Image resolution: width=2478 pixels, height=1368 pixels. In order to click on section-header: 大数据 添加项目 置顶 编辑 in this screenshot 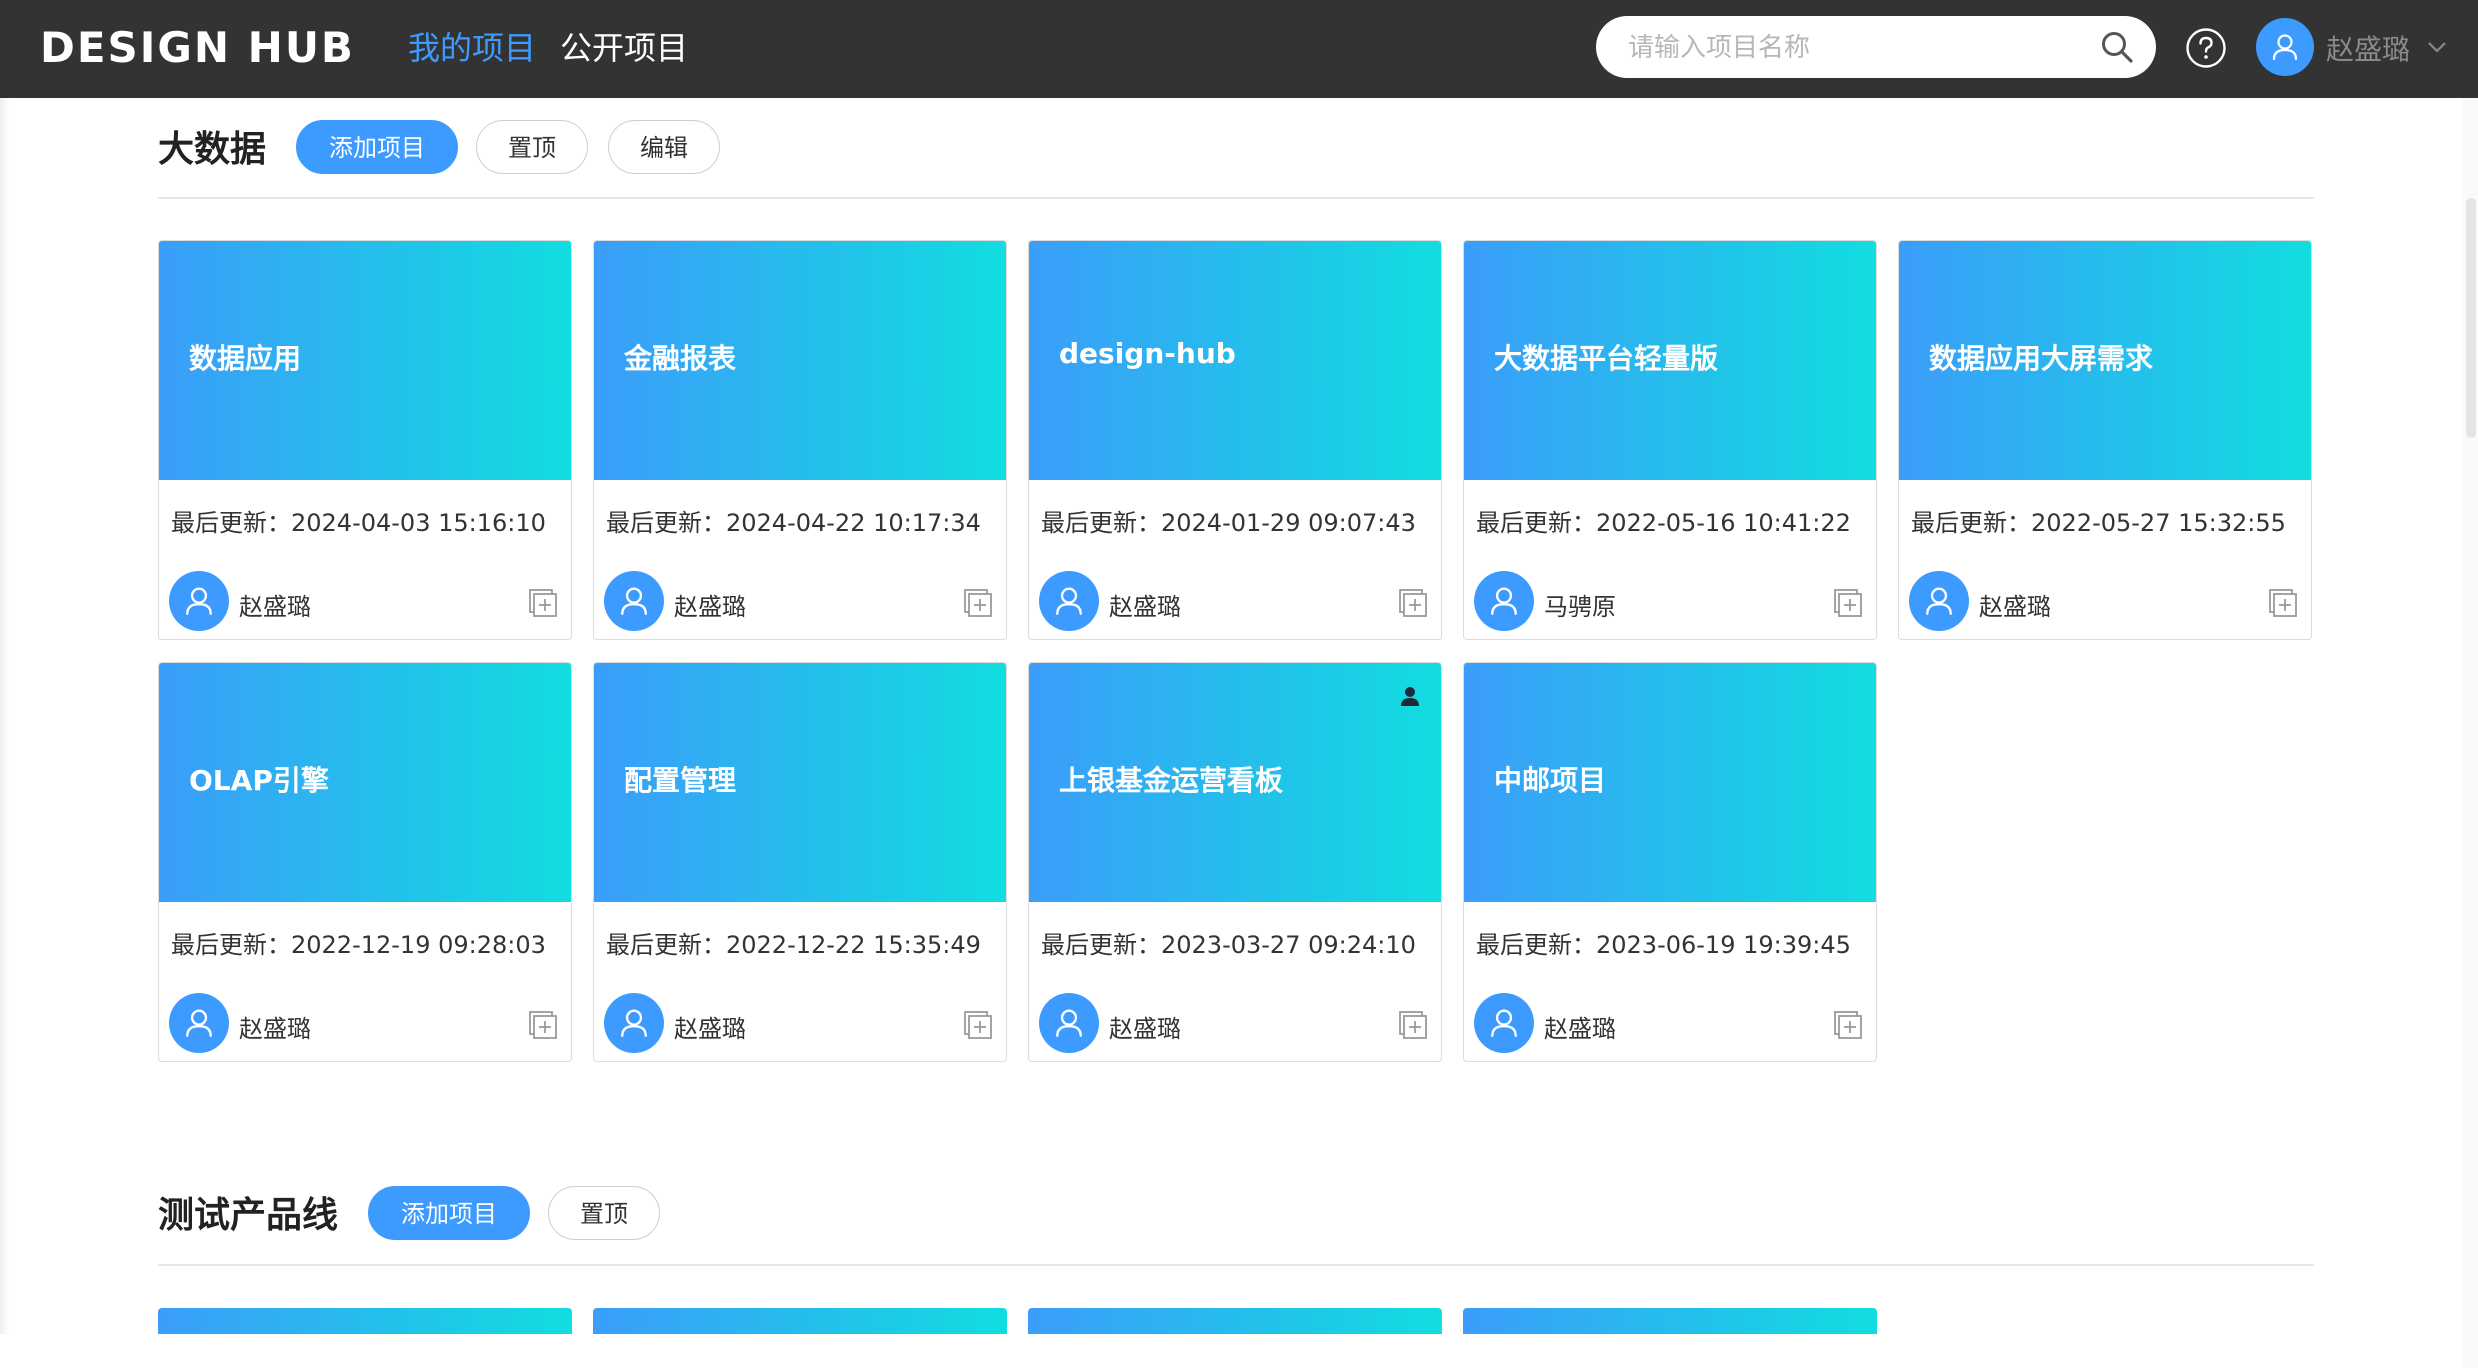, I will do `click(558, 150)`.